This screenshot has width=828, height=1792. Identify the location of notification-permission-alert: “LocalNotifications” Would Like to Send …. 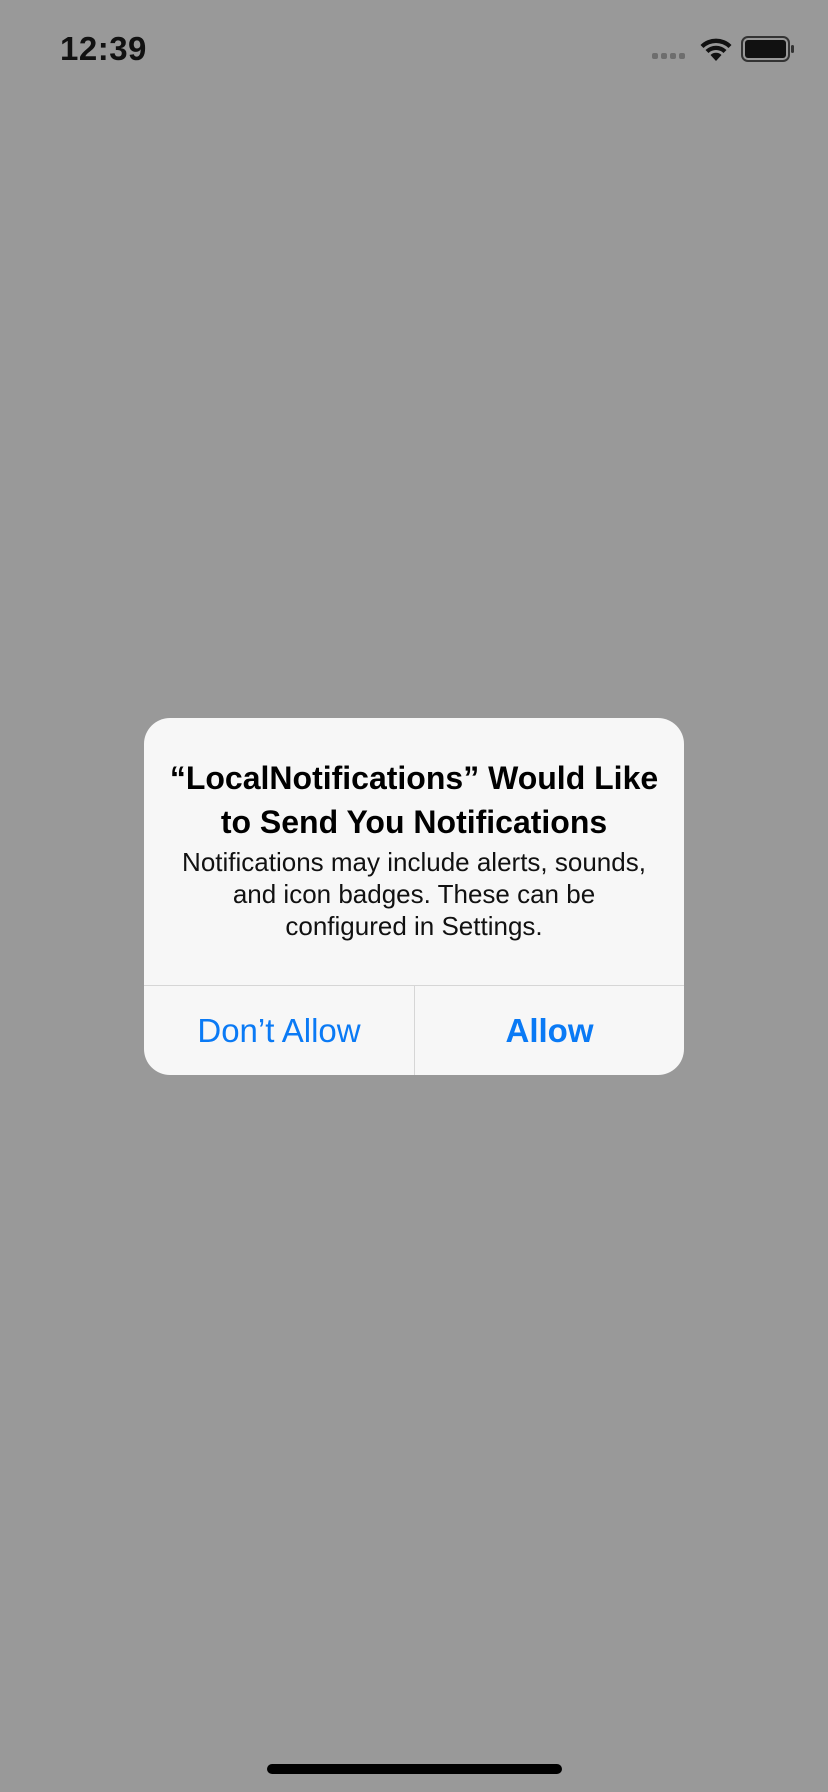
(414, 896).